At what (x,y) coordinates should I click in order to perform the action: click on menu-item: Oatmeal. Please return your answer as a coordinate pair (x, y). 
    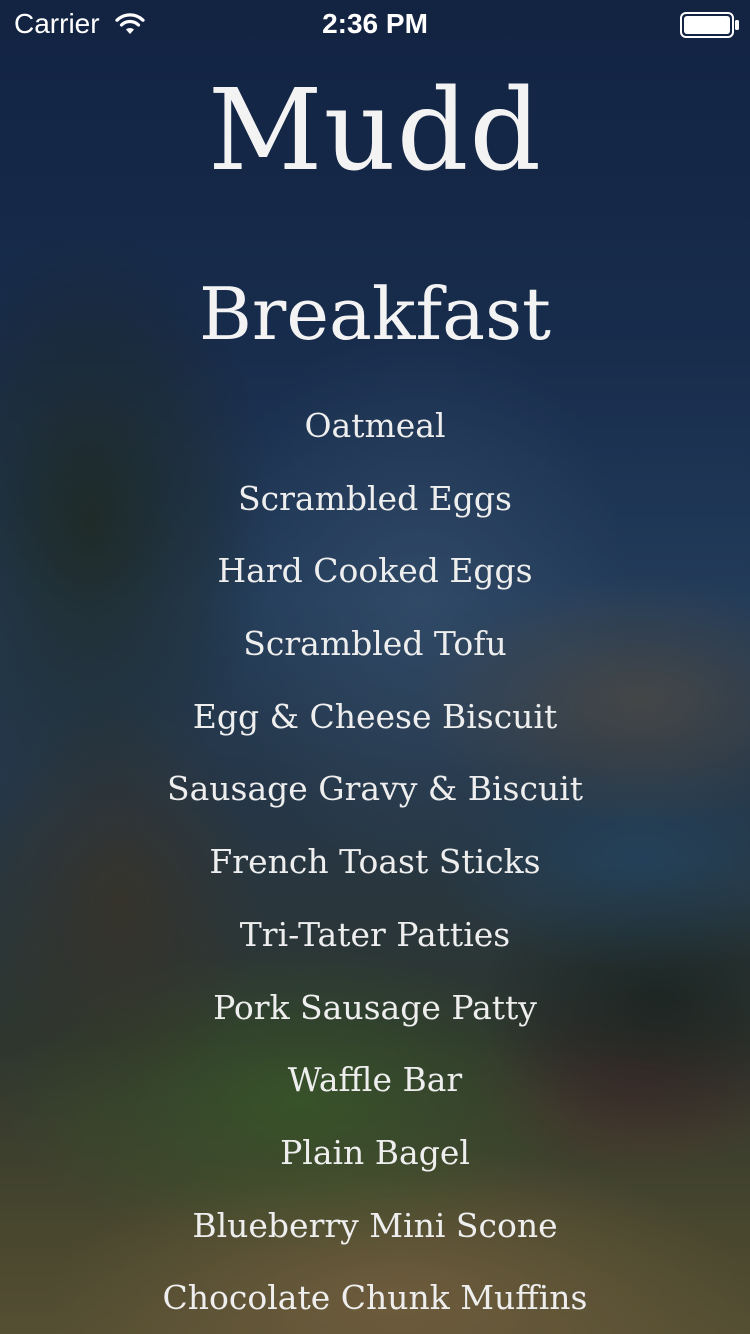
    Looking at the image, I should click on (375, 425).